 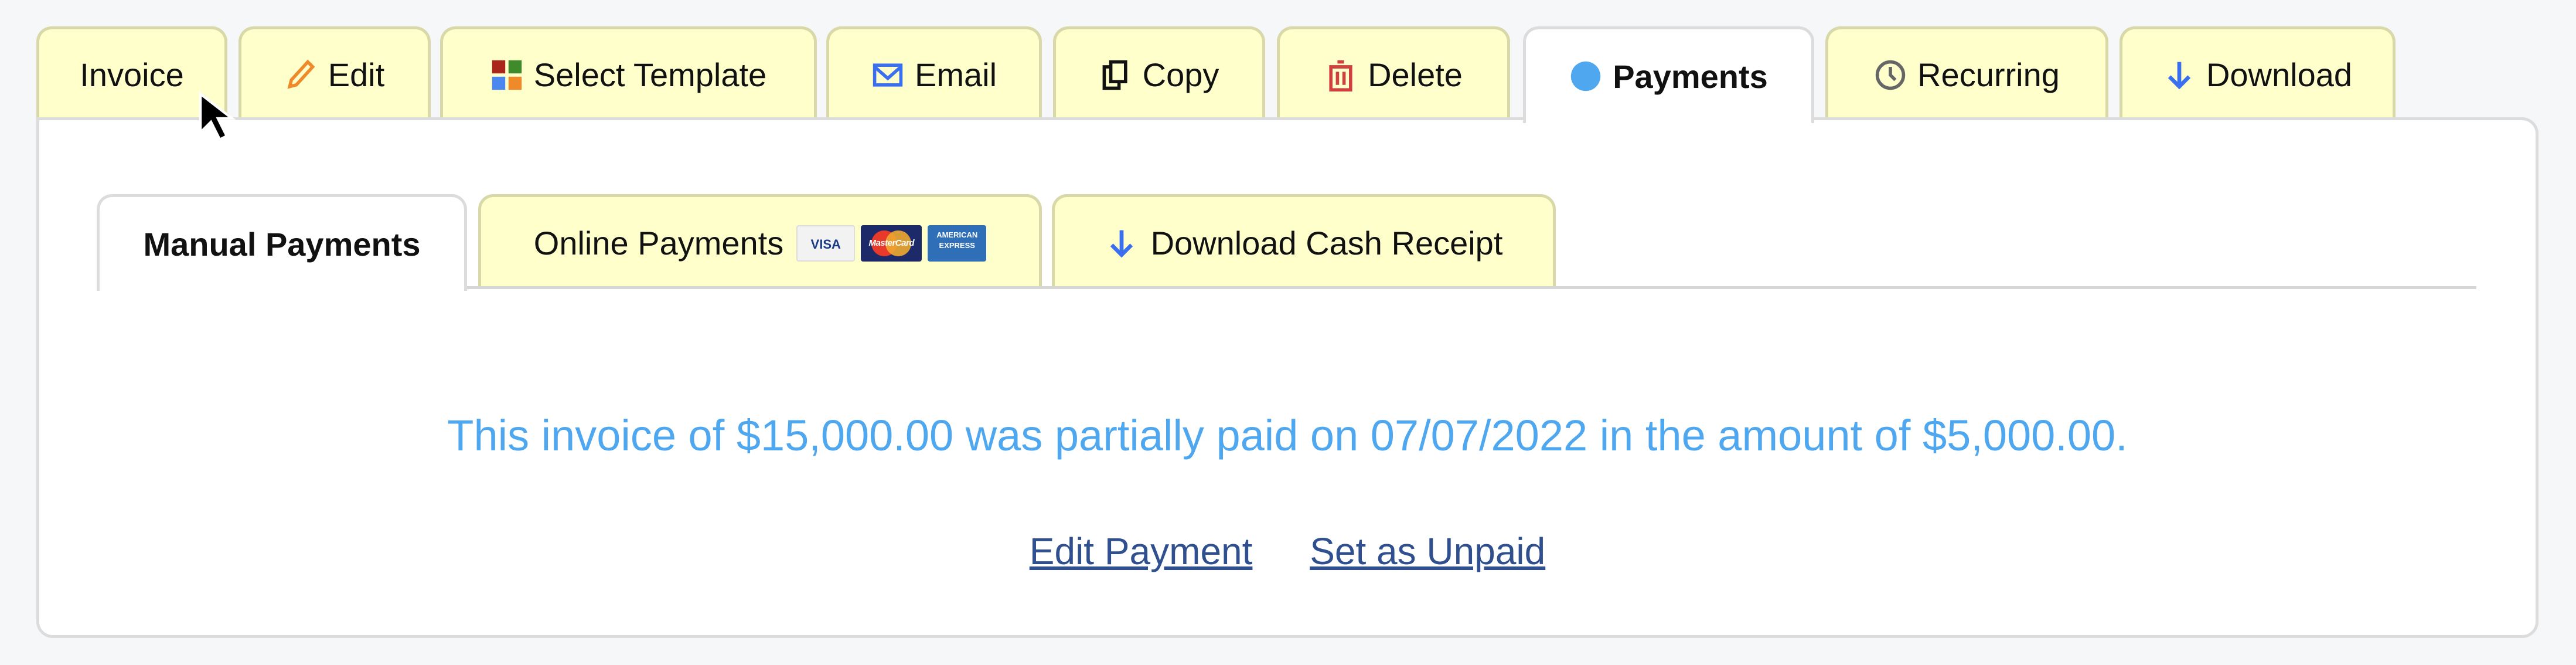 I want to click on mouse-cursor-icon, so click(x=217, y=116).